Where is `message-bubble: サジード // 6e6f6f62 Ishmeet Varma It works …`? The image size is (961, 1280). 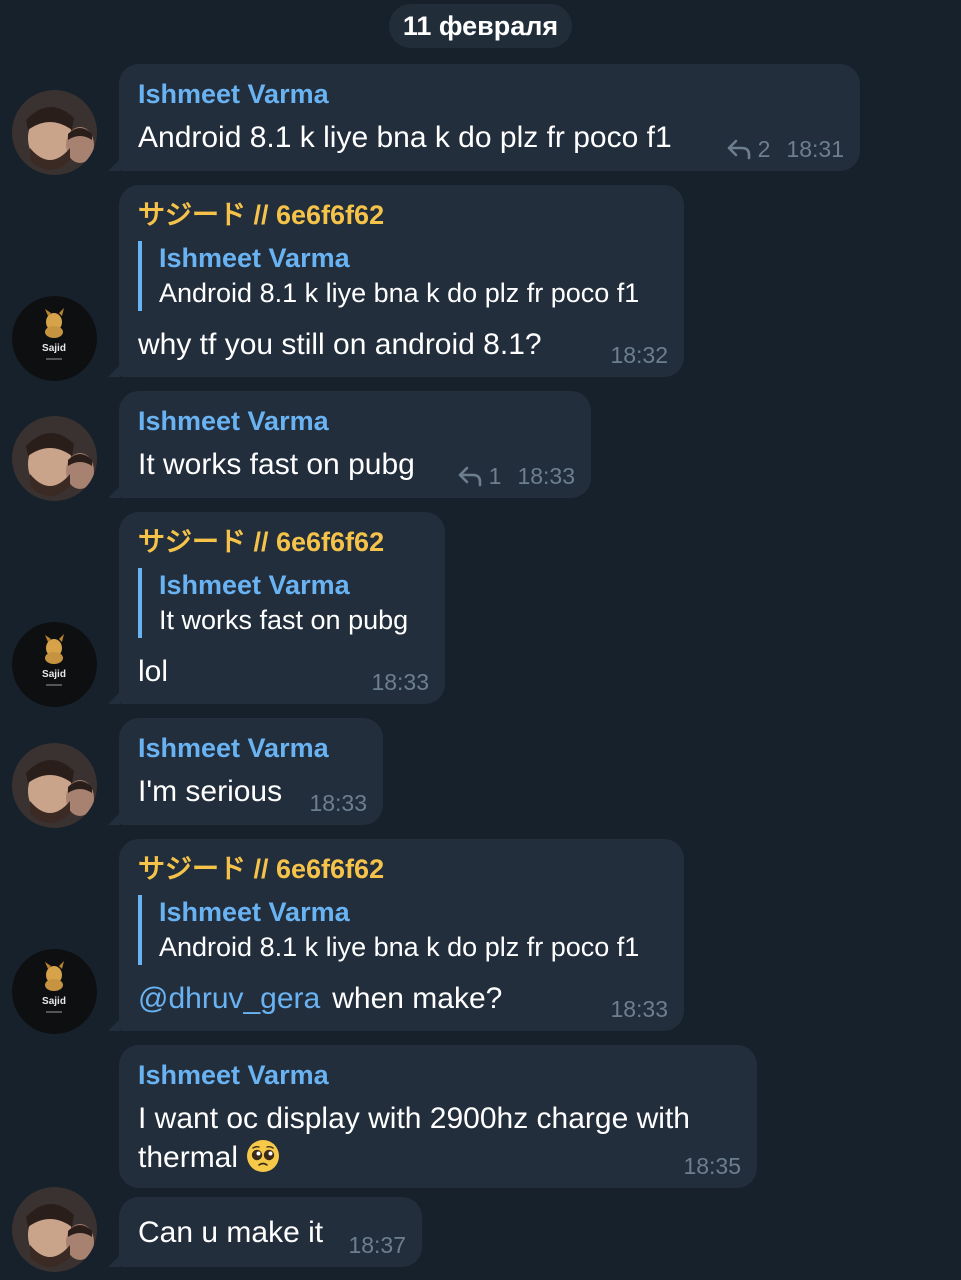
message-bubble: サジード // 6e6f6f62 Ishmeet Varma It works … is located at coordinates (276, 608).